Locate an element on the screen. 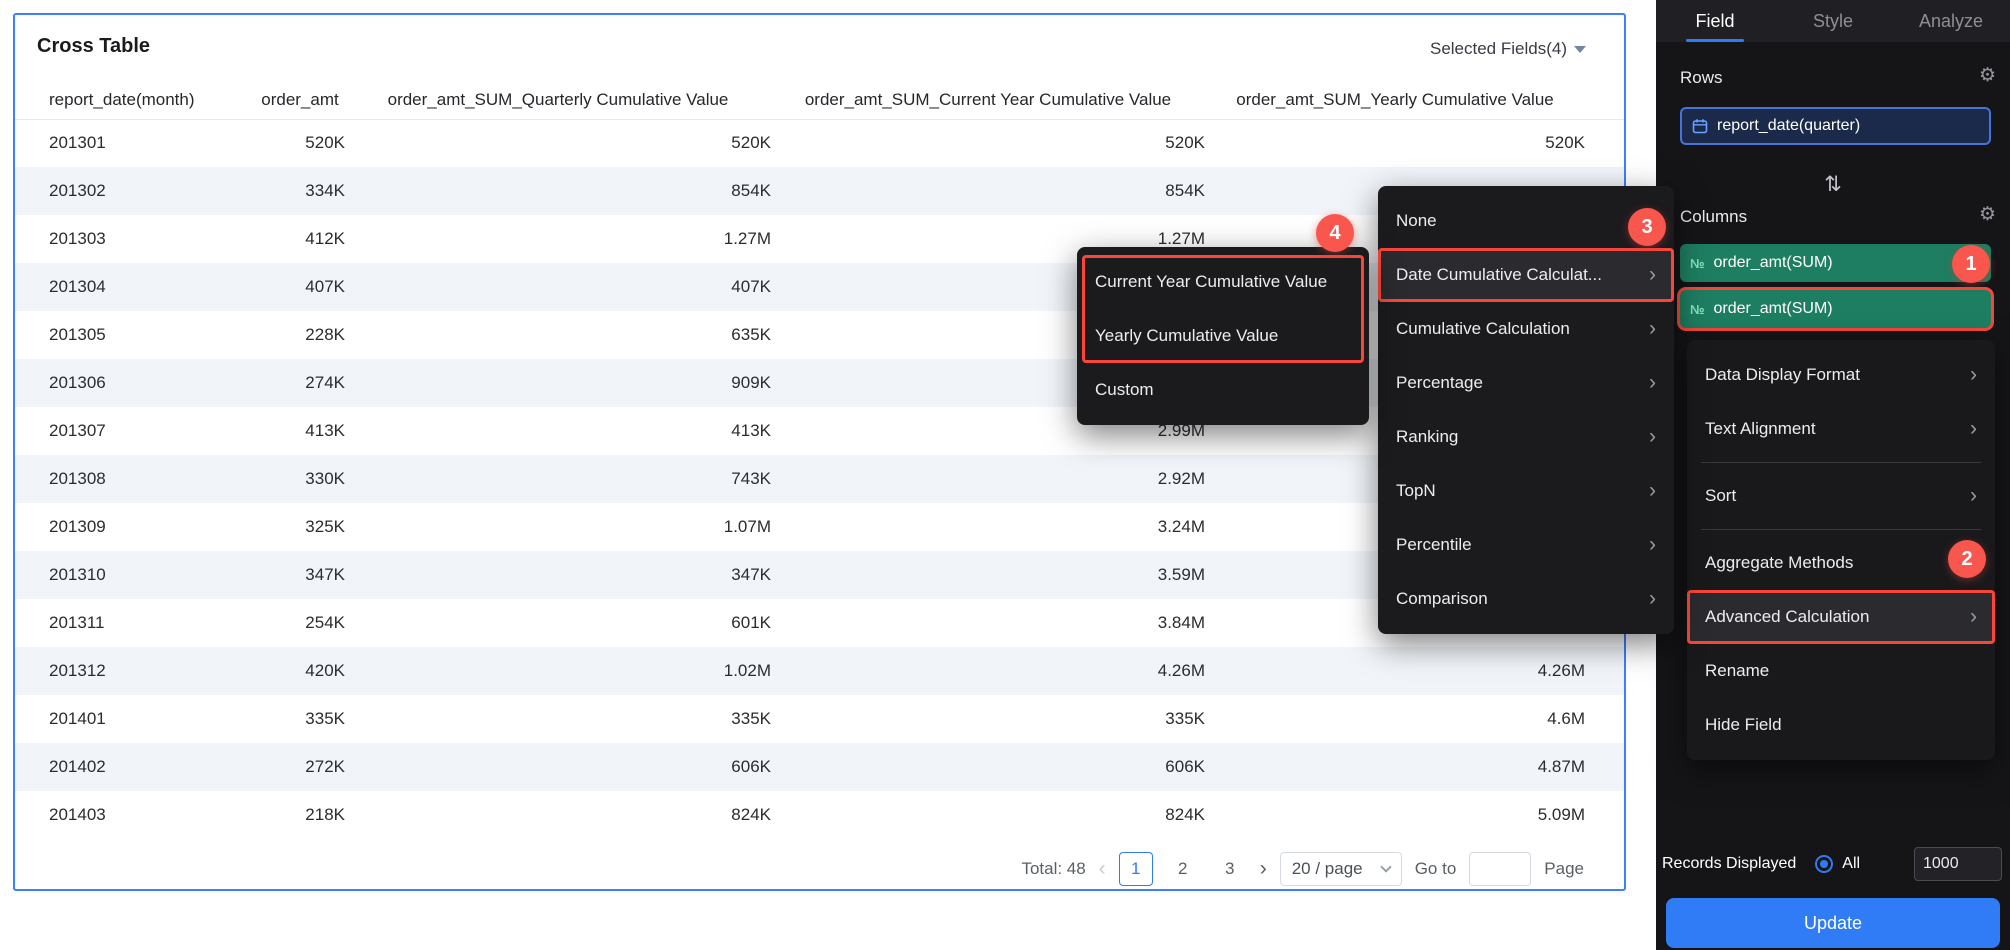  menu-item-advanced-calculation: Advanced Calculation › is located at coordinates (1841, 617).